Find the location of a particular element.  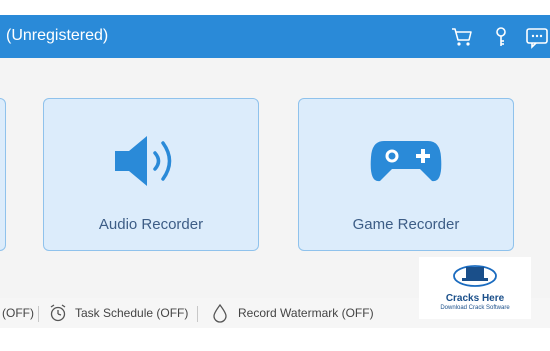

watermark-title: Cracks Here is located at coordinates (475, 298).